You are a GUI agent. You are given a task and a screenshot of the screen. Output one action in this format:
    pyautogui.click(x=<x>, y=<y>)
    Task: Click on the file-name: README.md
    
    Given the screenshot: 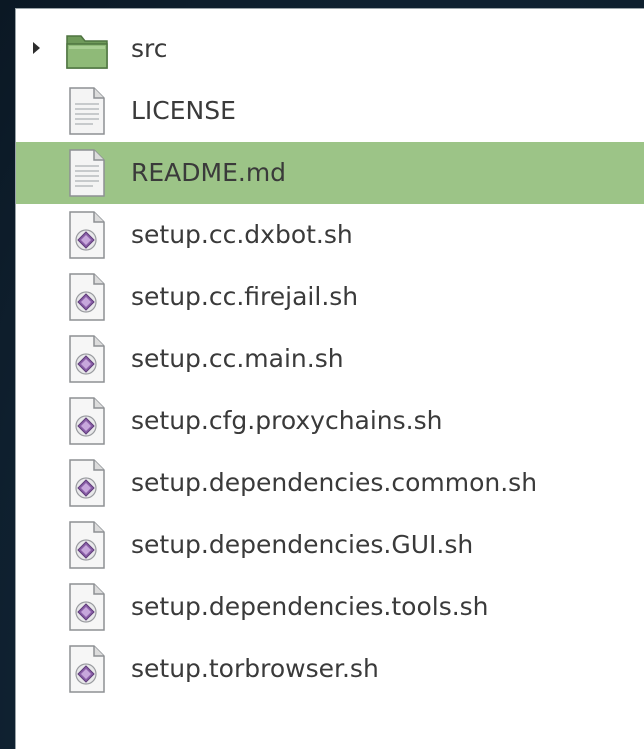 What is the action you would take?
    pyautogui.click(x=209, y=172)
    